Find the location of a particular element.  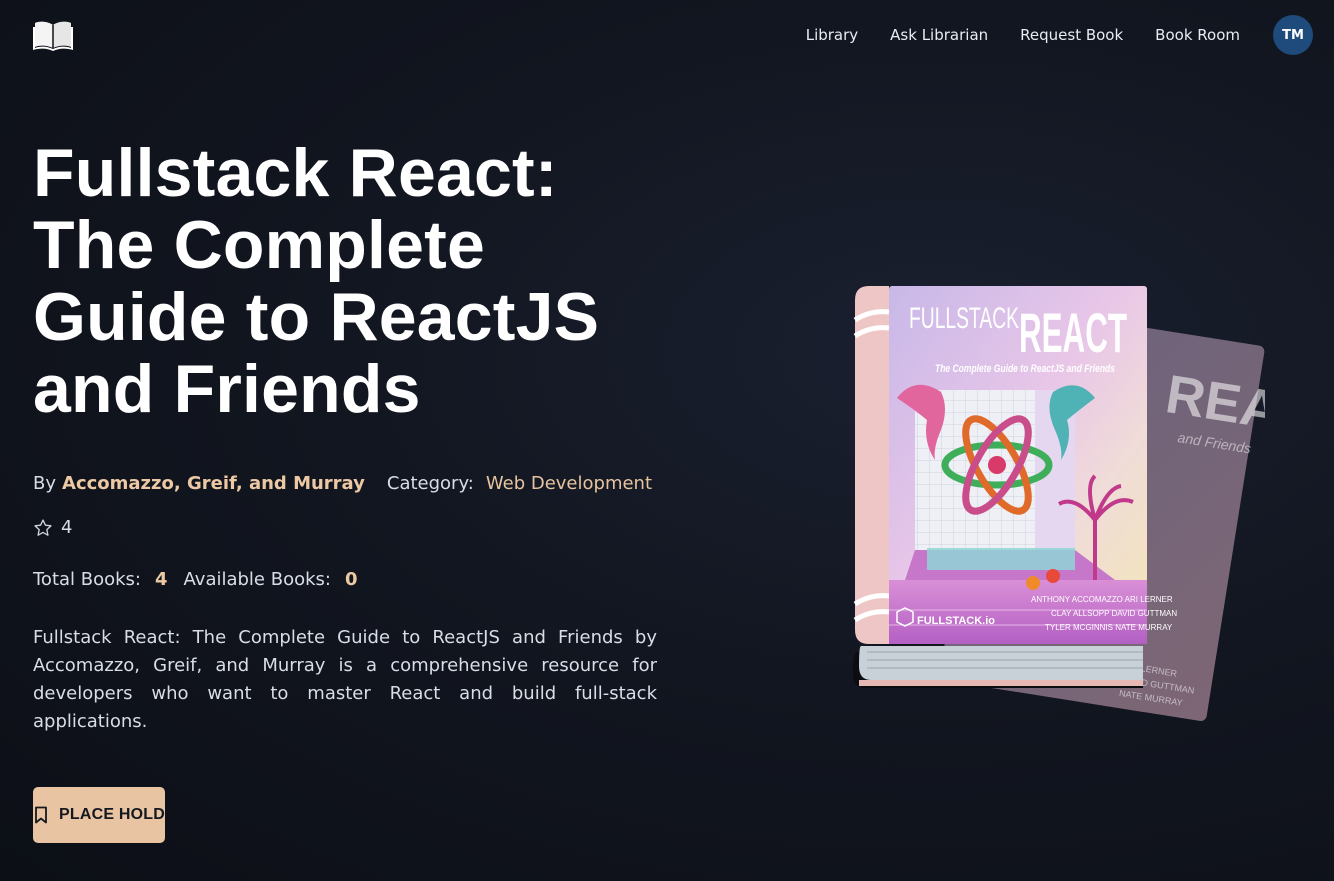

place-hold-label: PLACE HOLD is located at coordinates (112, 814).